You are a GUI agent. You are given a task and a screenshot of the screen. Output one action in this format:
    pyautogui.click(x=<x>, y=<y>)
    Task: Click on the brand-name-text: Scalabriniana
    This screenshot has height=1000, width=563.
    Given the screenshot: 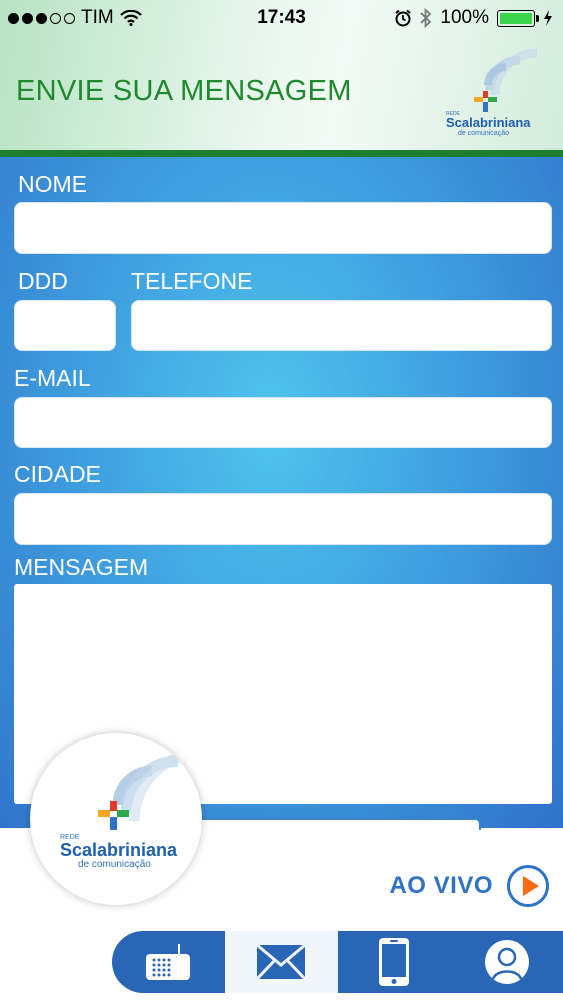 What is the action you would take?
    pyautogui.click(x=488, y=122)
    